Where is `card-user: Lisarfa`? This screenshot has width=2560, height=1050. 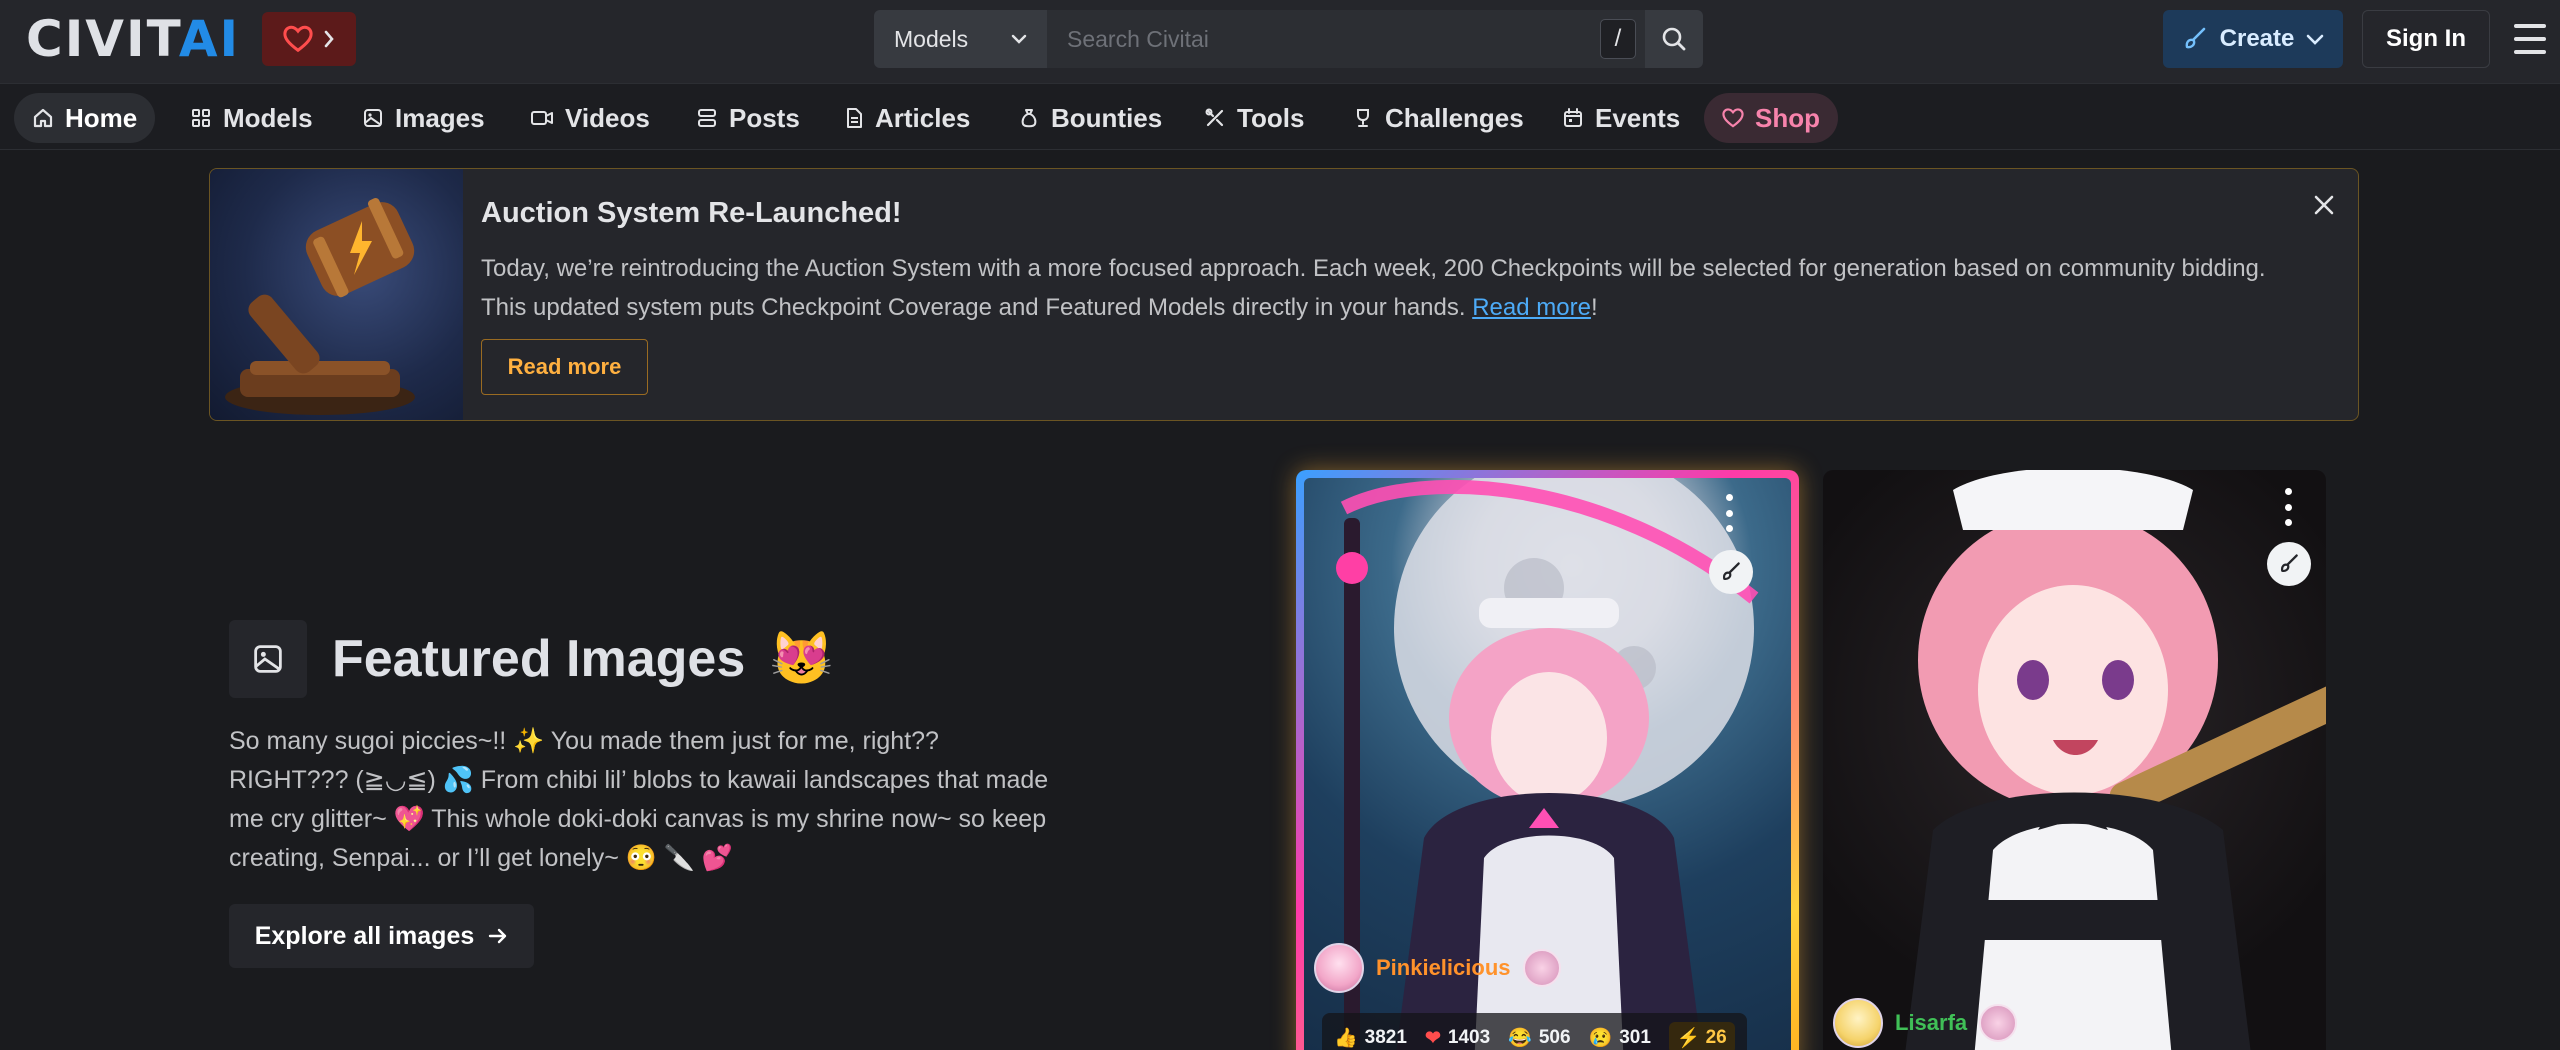
card-user: Lisarfa is located at coordinates (1925, 1023).